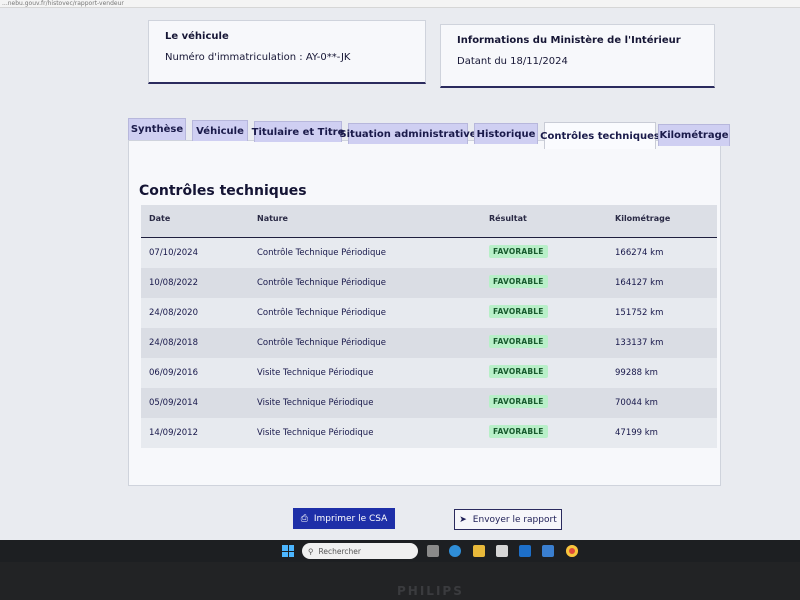 The image size is (800, 600). What do you see at coordinates (572, 551) in the screenshot?
I see `chrome-icon` at bounding box center [572, 551].